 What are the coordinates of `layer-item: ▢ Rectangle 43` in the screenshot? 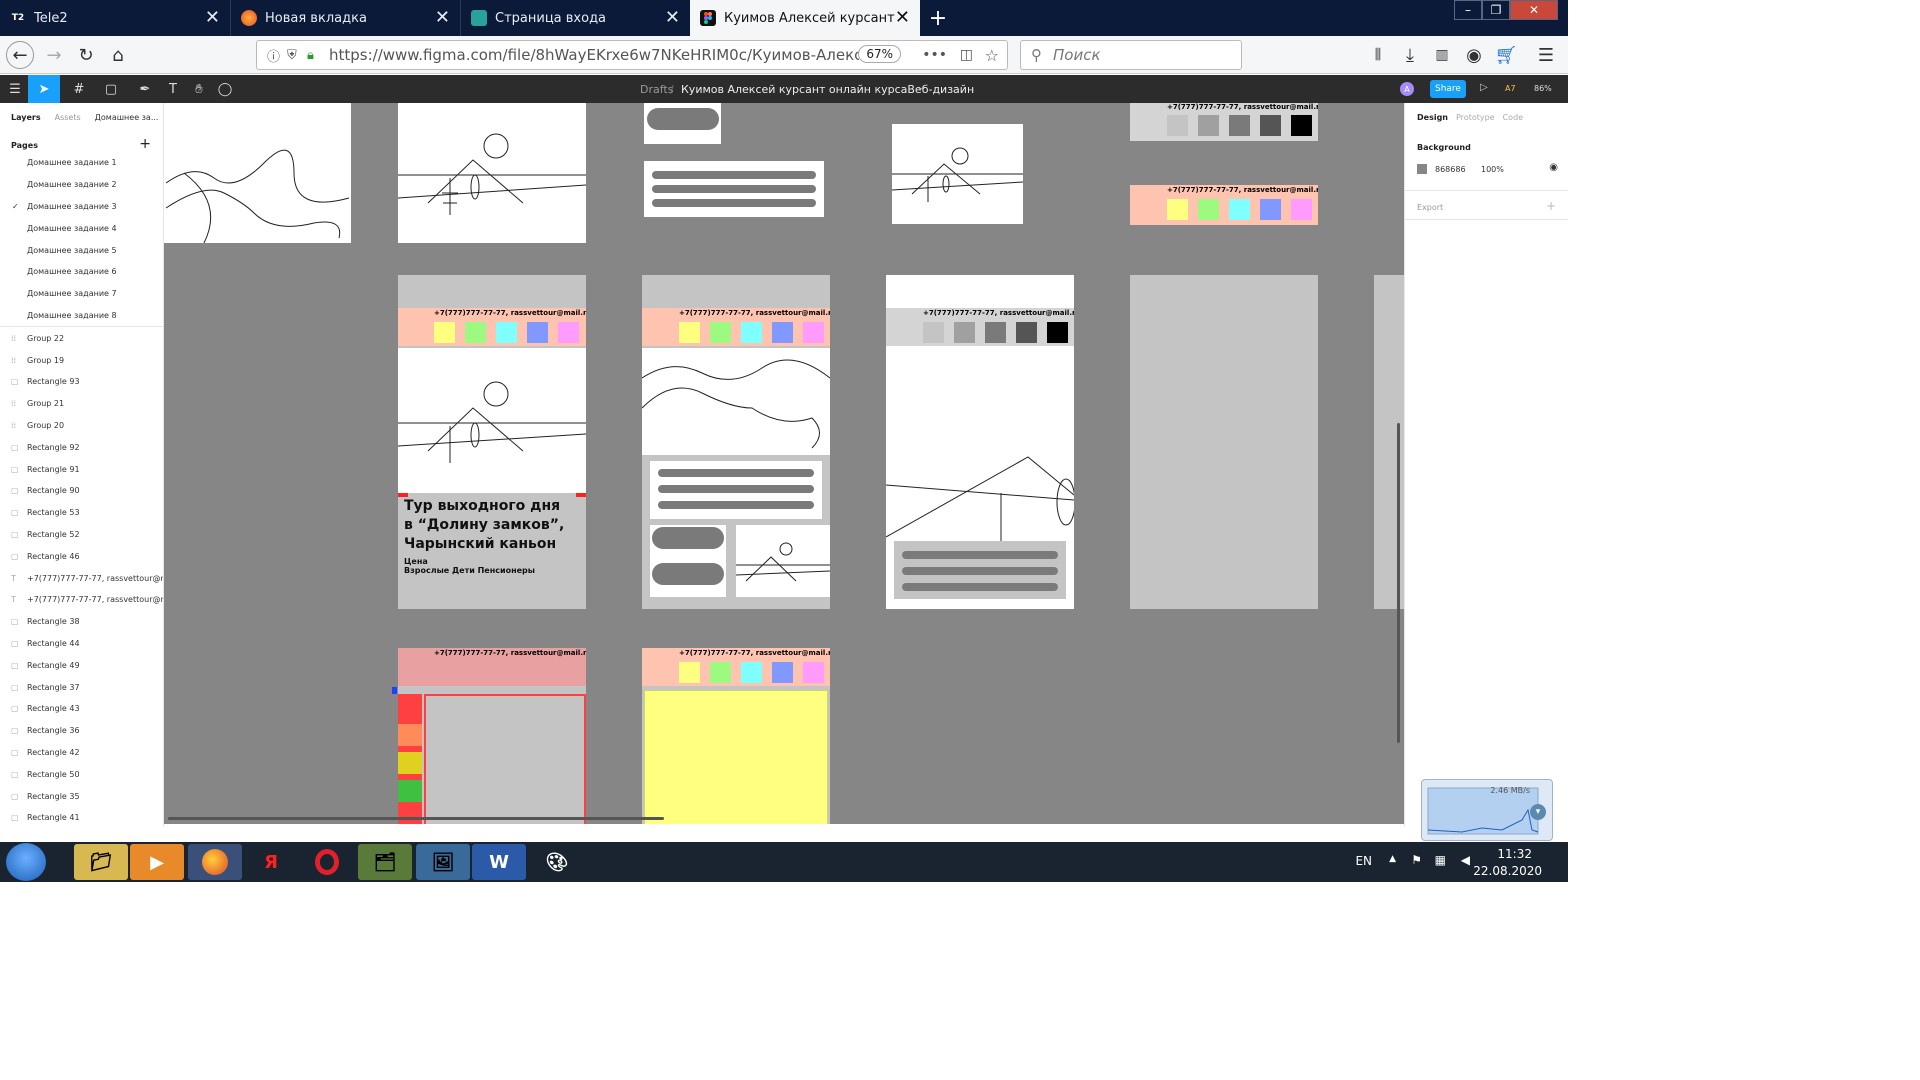 It's located at (81, 709).